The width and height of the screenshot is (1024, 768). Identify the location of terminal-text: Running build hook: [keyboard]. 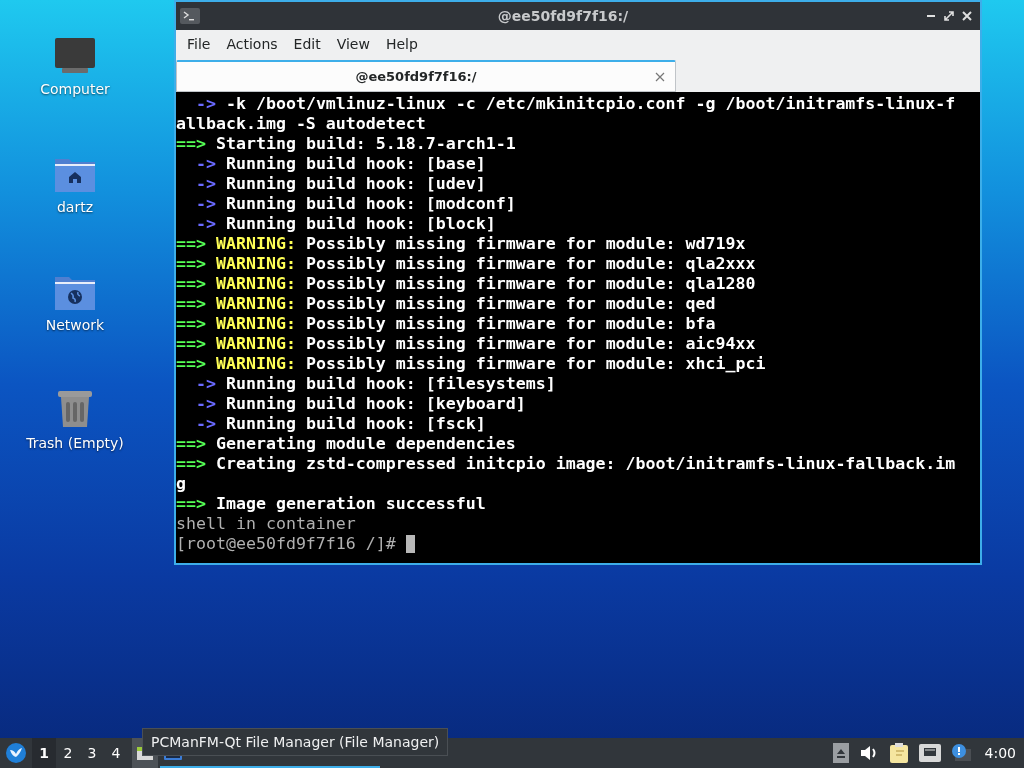
(375, 403).